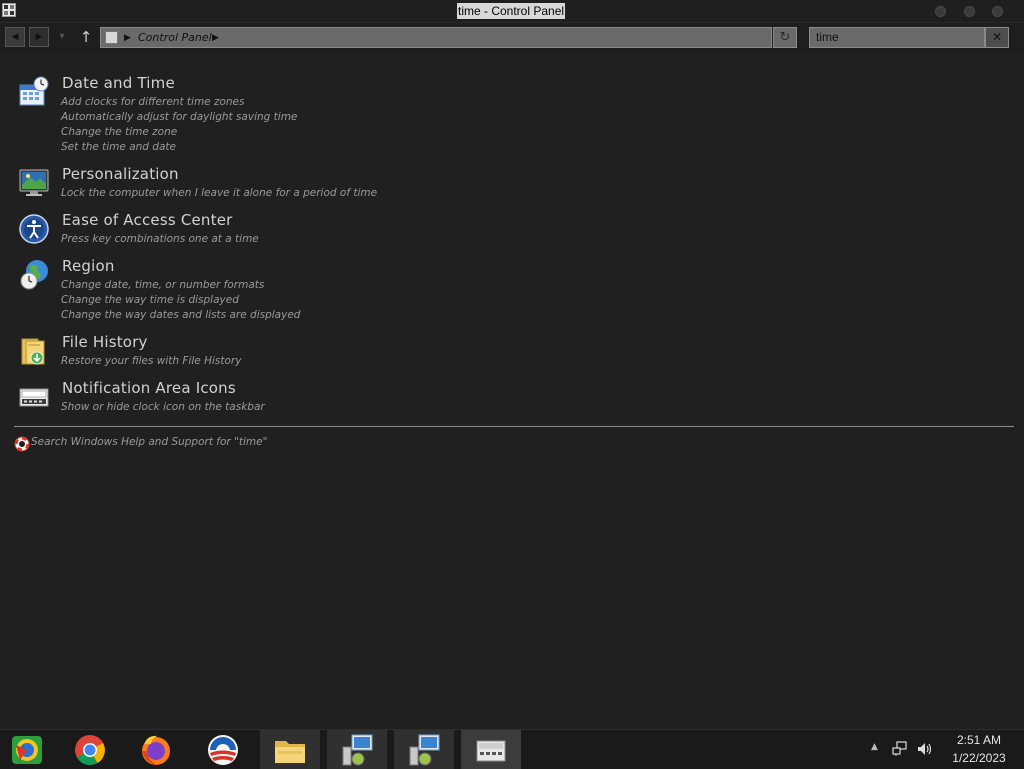  Describe the element at coordinates (436, 37) in the screenshot. I see `address-bar: ▶ Control Panel ▶` at that location.